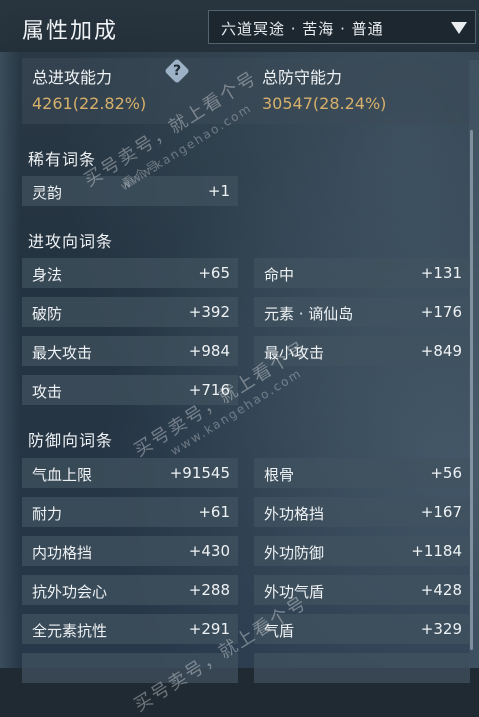  Describe the element at coordinates (130, 351) in the screenshot. I see `stat-card: 最大攻击 +984` at that location.